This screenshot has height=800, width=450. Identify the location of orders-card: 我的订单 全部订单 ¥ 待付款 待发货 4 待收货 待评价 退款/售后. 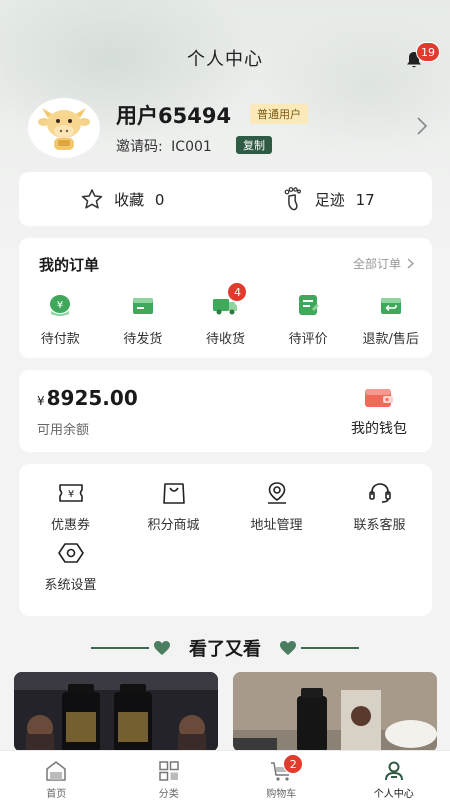
(225, 298).